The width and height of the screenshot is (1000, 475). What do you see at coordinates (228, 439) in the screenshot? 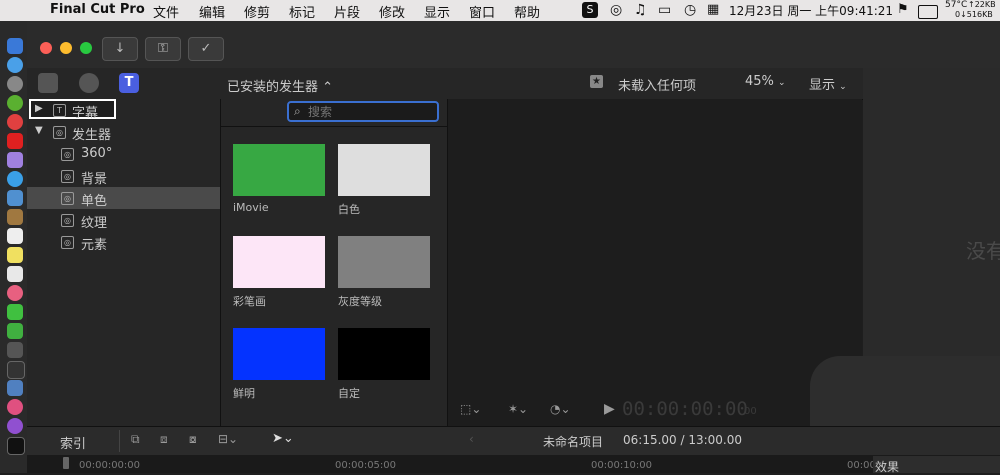
I see `overwrite-clip-icon: ⊟⌄` at bounding box center [228, 439].